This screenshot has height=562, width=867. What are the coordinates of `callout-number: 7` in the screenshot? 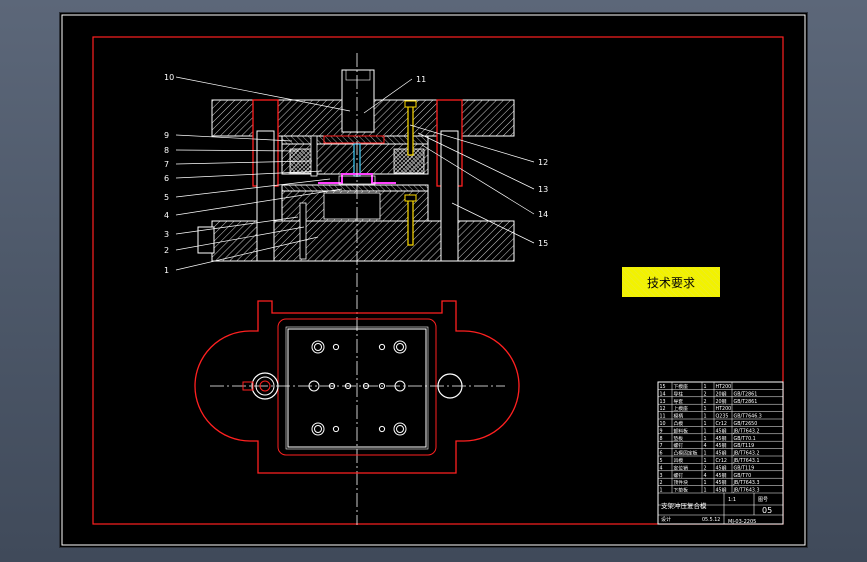 It's located at (166, 164).